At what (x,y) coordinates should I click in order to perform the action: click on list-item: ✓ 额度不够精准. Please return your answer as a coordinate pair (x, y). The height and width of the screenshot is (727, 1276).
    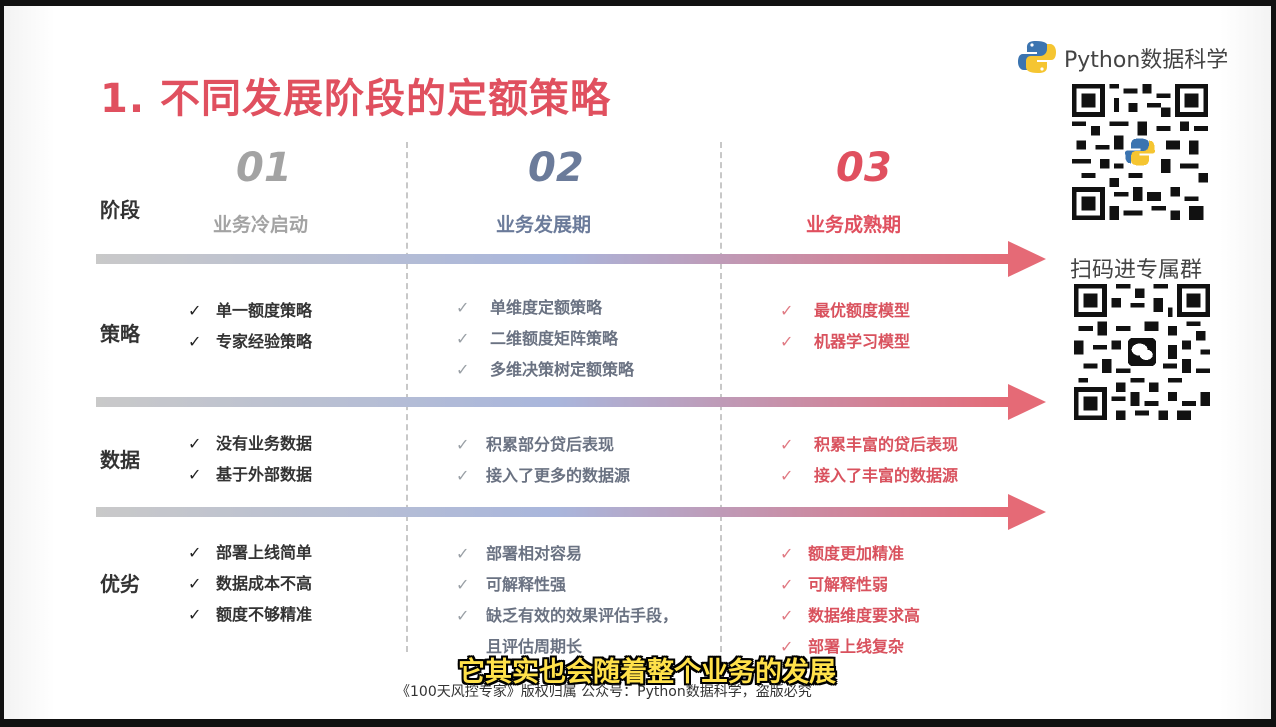
    Looking at the image, I should click on (250, 614).